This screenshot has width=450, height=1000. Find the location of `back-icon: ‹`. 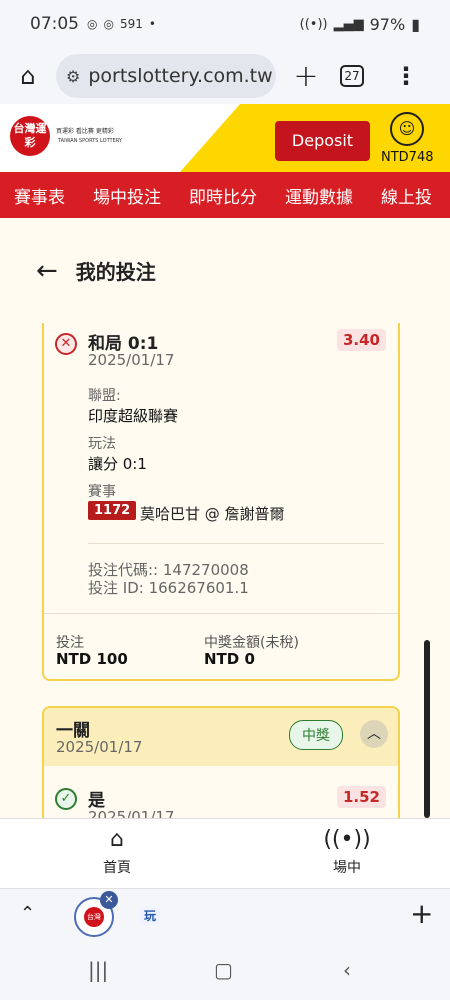

back-icon: ‹ is located at coordinates (347, 970).